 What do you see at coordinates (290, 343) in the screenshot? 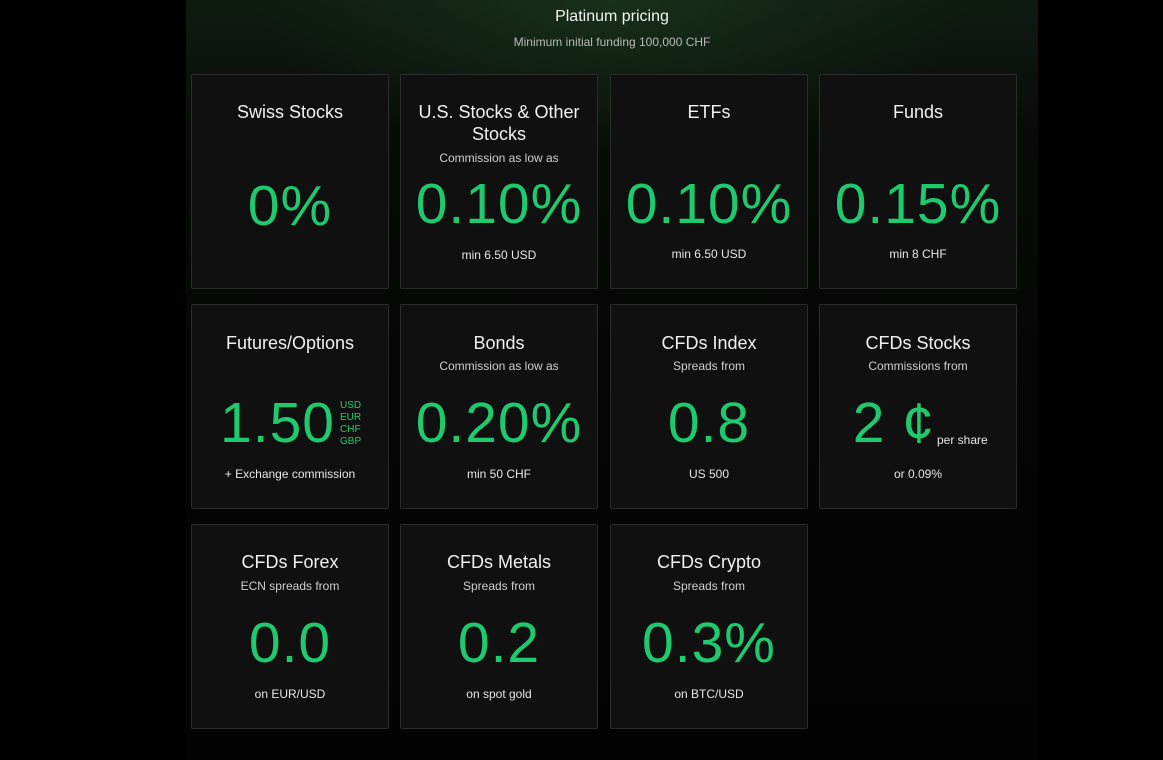
I see `card-title: Futures/Options` at bounding box center [290, 343].